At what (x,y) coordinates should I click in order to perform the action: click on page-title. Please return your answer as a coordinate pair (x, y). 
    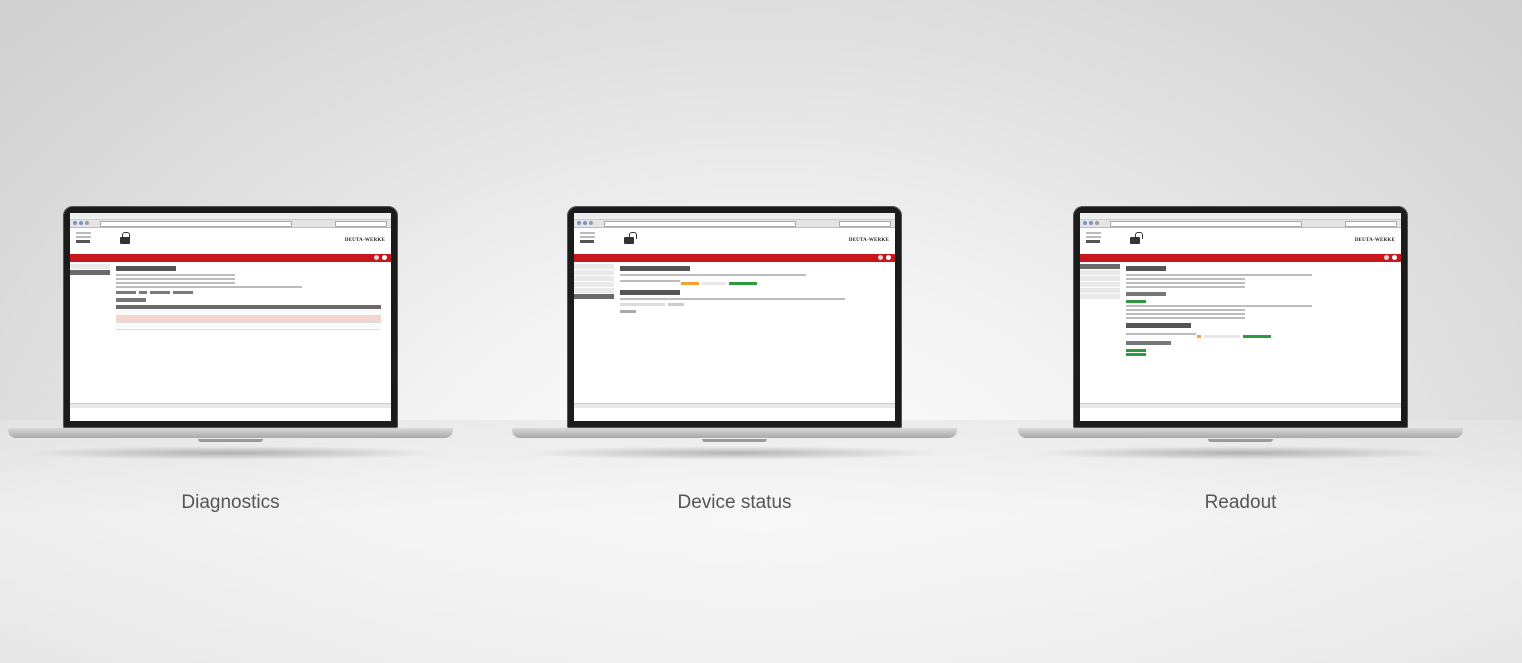
    Looking at the image, I should click on (146, 268).